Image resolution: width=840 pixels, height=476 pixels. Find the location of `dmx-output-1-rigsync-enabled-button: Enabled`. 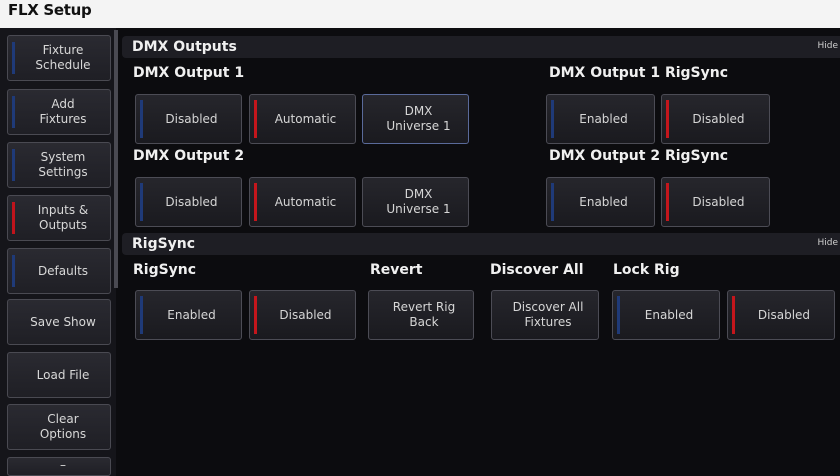

dmx-output-1-rigsync-enabled-button: Enabled is located at coordinates (600, 119).